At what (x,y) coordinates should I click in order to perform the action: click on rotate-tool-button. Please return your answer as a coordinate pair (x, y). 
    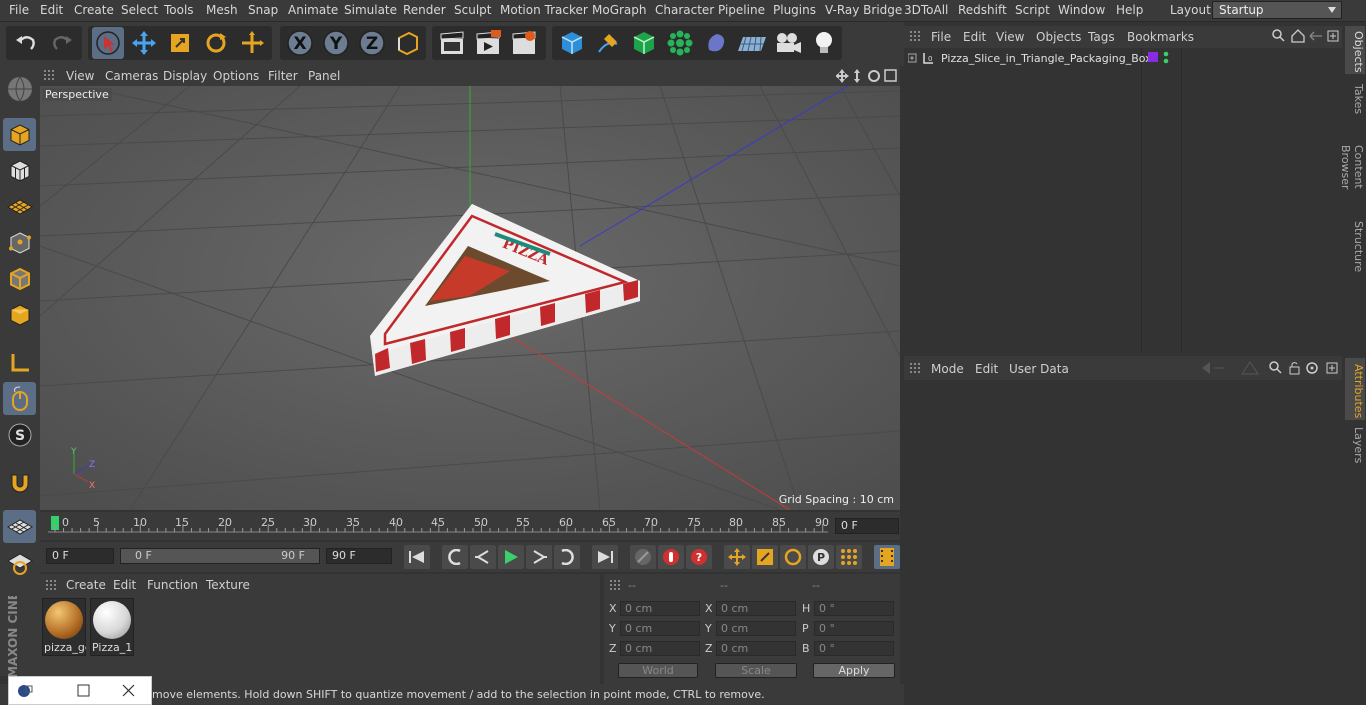
    Looking at the image, I should click on (216, 43).